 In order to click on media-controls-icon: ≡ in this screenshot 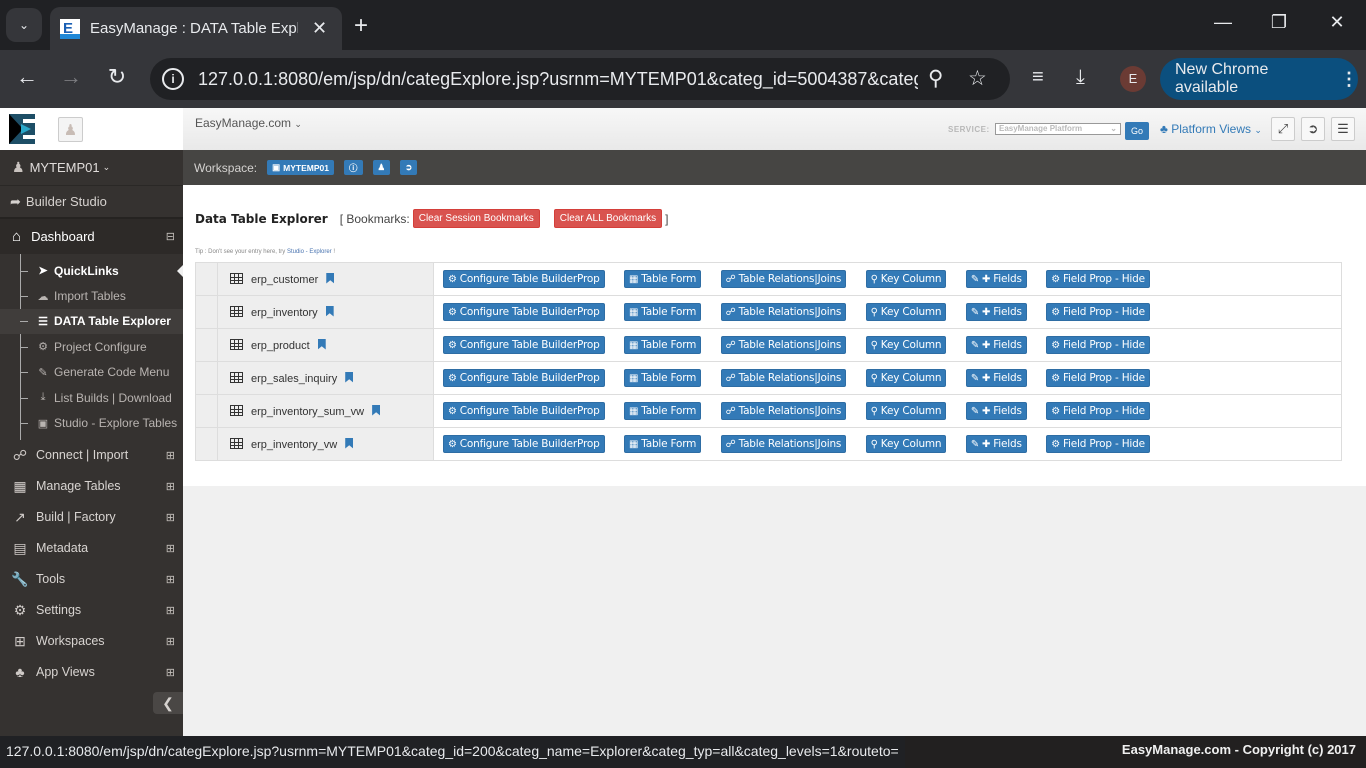, I will do `click(1038, 77)`.